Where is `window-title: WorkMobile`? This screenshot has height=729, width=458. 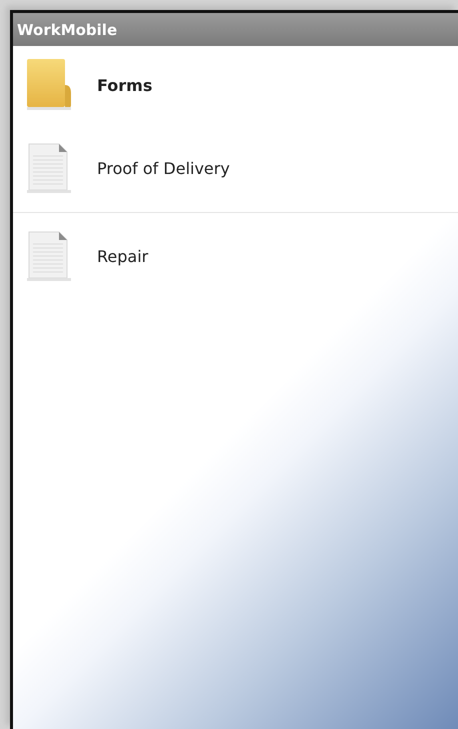 window-title: WorkMobile is located at coordinates (235, 29).